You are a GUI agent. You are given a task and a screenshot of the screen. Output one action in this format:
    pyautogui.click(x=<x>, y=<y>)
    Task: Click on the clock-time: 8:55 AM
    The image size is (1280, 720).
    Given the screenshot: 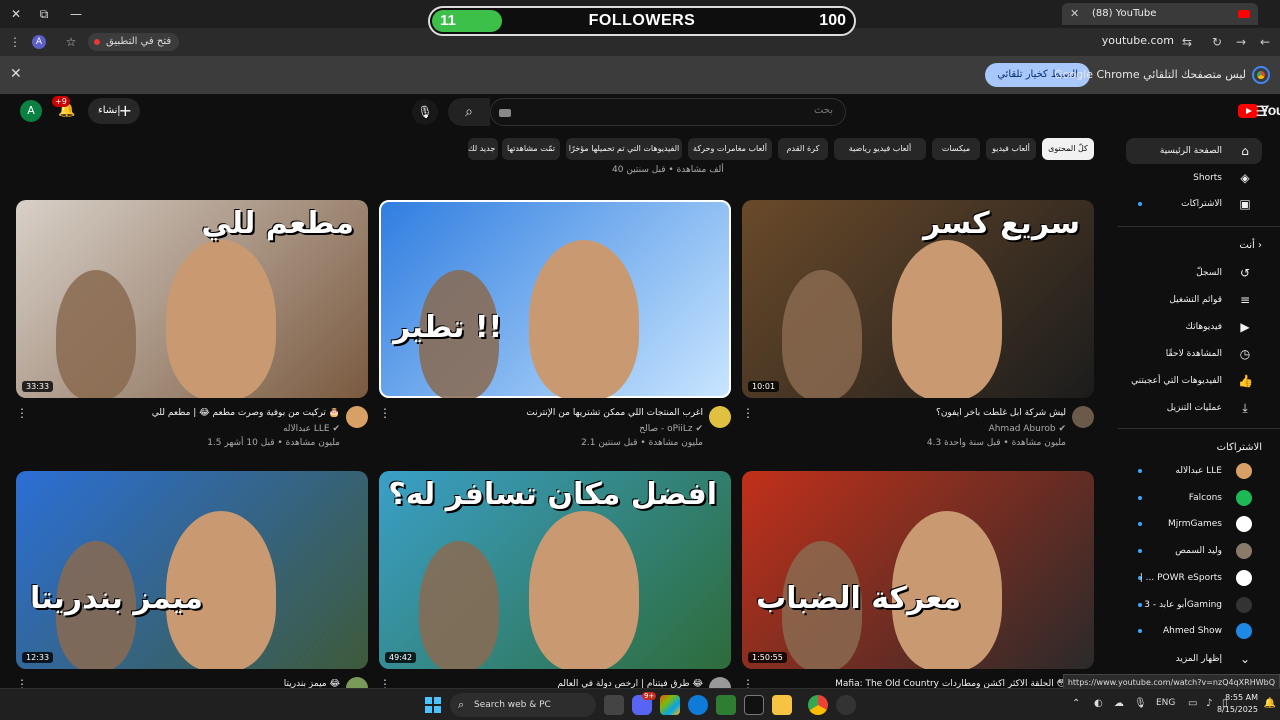 What is the action you would take?
    pyautogui.click(x=1241, y=697)
    